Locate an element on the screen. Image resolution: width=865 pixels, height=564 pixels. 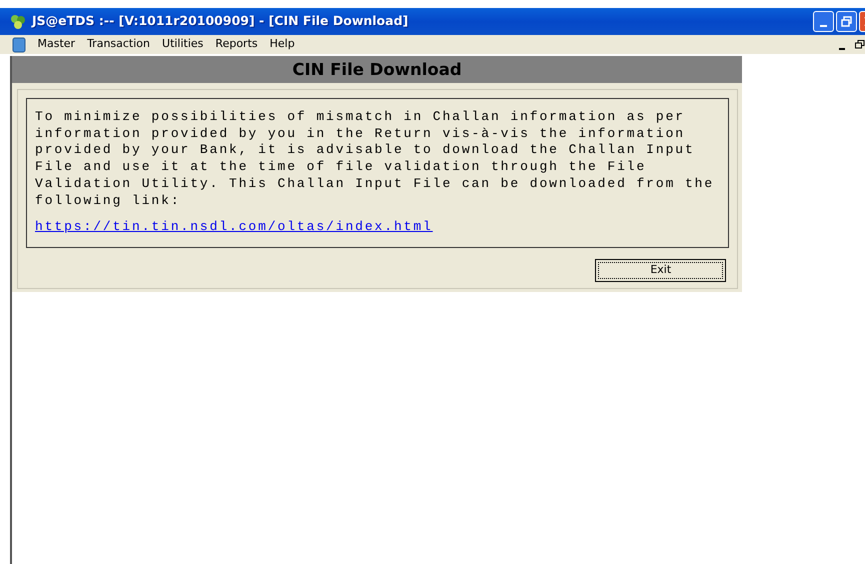
menu-item: Master is located at coordinates (57, 44).